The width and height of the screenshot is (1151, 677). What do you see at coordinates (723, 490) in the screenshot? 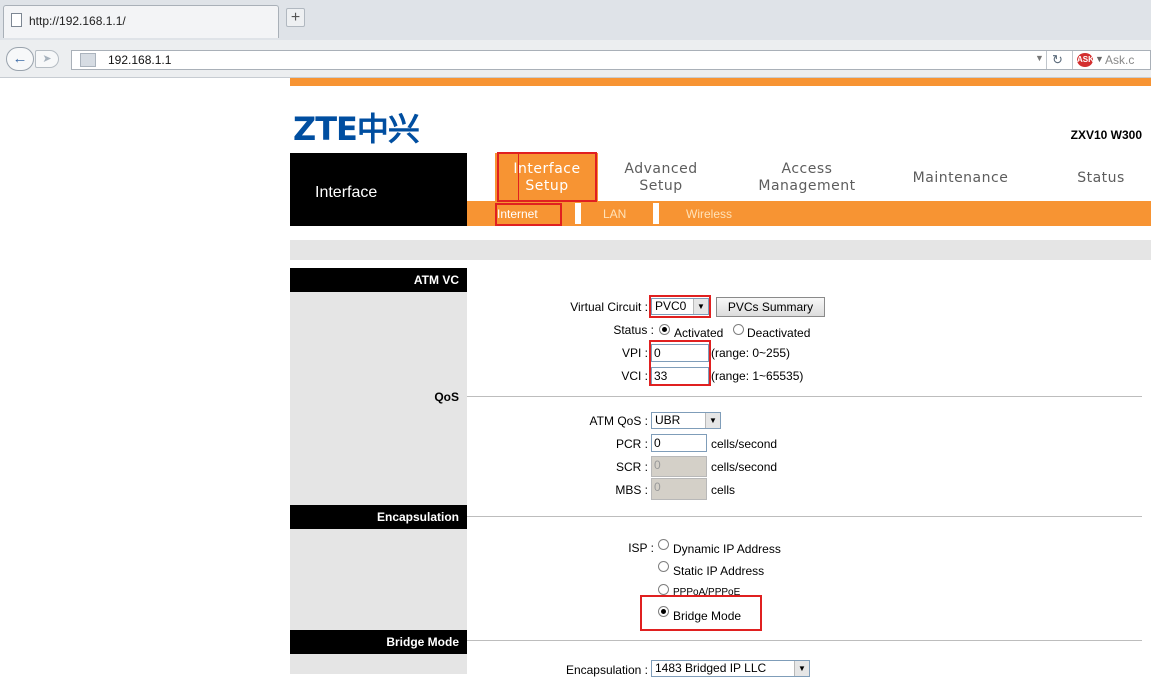
I see `mbs-unit: cells` at bounding box center [723, 490].